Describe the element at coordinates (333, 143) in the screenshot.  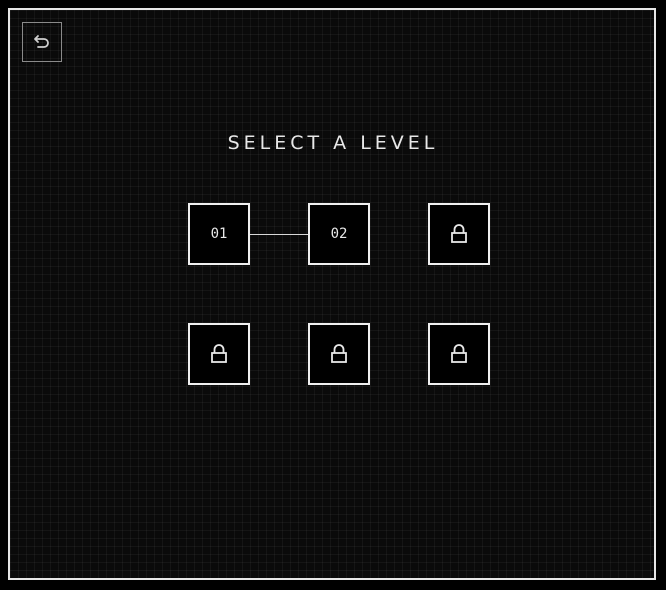
I see `page-title: SELECT A LEVEL` at that location.